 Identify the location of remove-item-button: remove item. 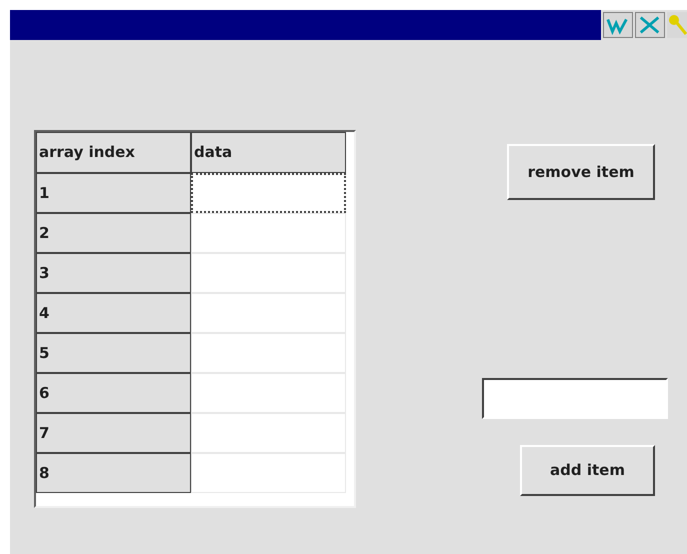
(581, 172).